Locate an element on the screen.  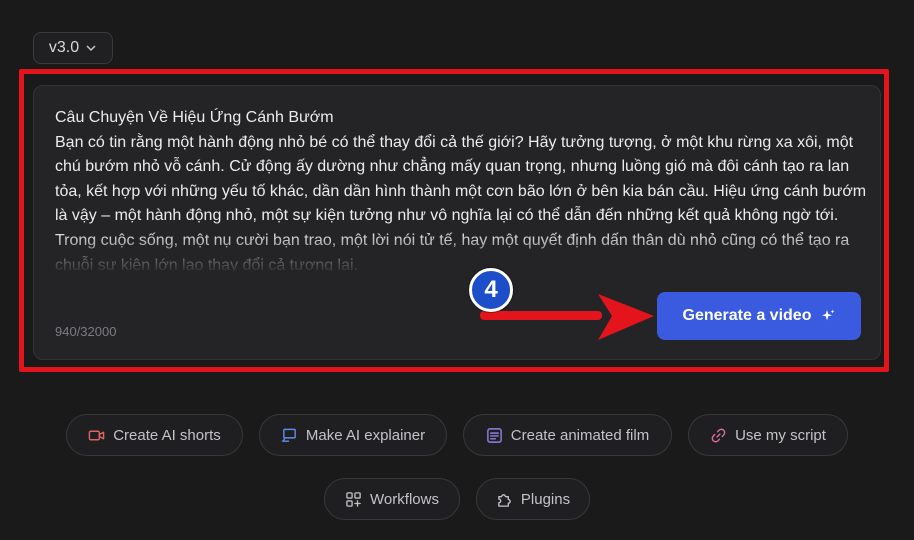
create-animated-film-label: Create animated film is located at coordinates (580, 435).